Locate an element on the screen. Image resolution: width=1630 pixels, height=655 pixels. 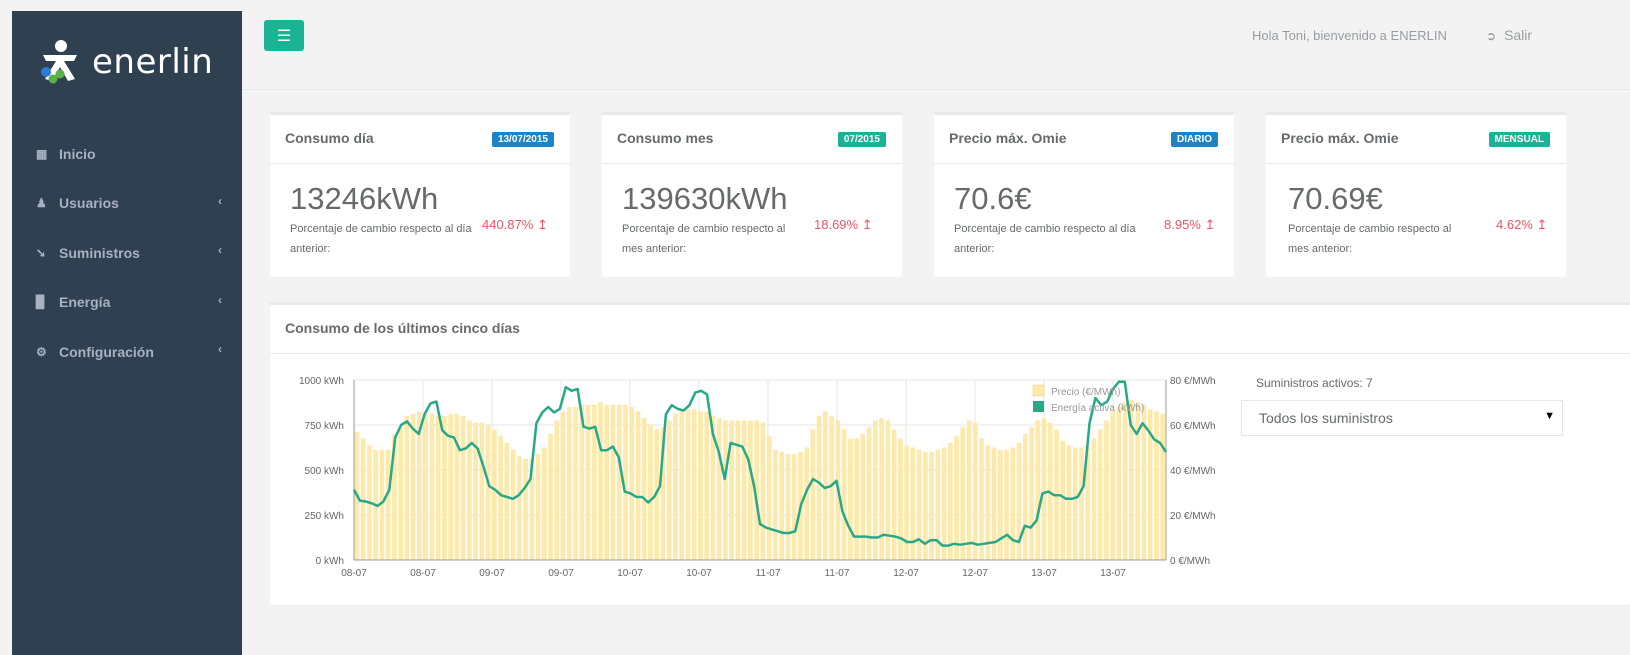
card-header: Precio máx. Omie DIARIO is located at coordinates (1084, 139).